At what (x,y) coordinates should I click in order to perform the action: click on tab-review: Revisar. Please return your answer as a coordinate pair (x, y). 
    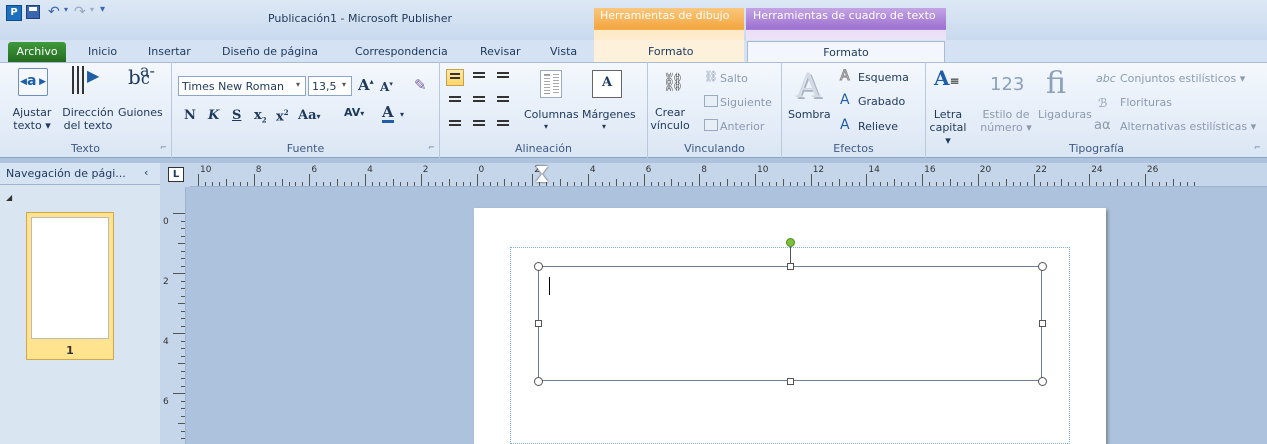
    Looking at the image, I should click on (500, 51).